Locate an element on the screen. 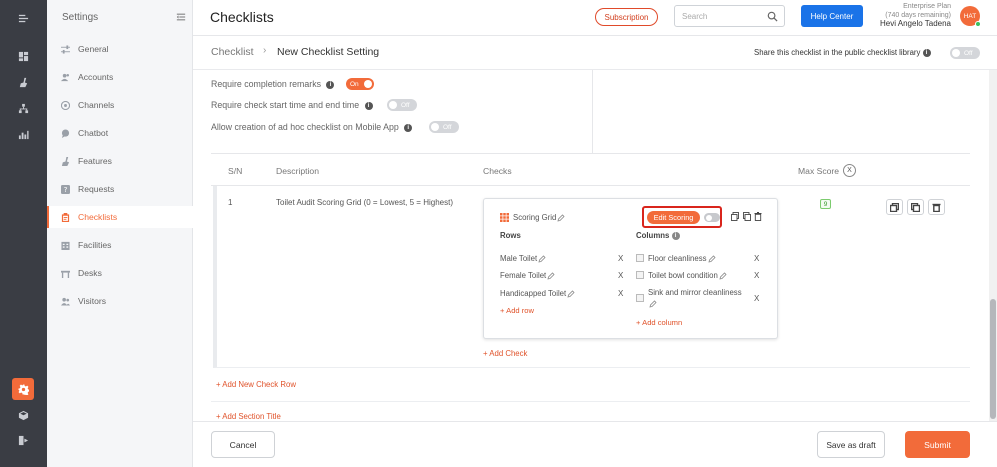  sidebar-item-visitors: Visitors is located at coordinates (120, 301).